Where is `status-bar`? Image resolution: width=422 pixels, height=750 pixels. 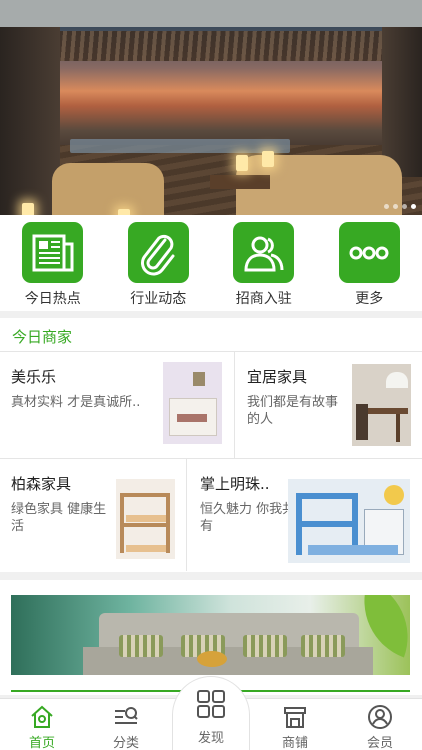 status-bar is located at coordinates (211, 13).